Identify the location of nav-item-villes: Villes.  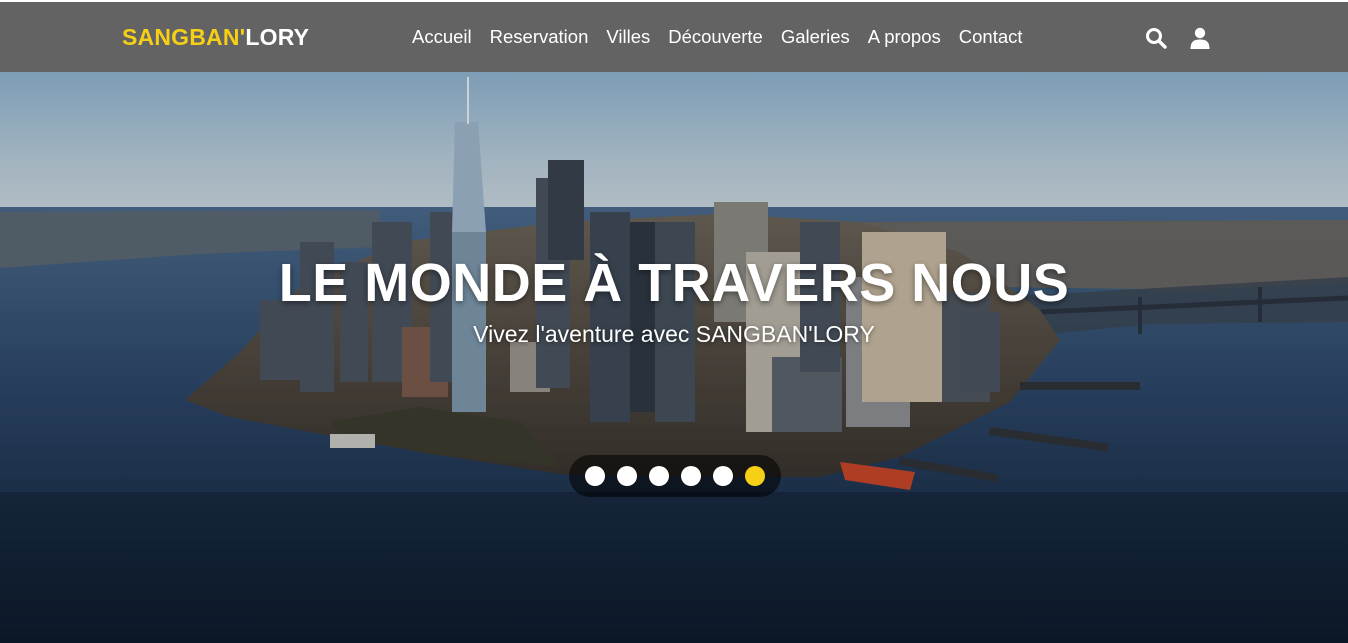
(628, 37).